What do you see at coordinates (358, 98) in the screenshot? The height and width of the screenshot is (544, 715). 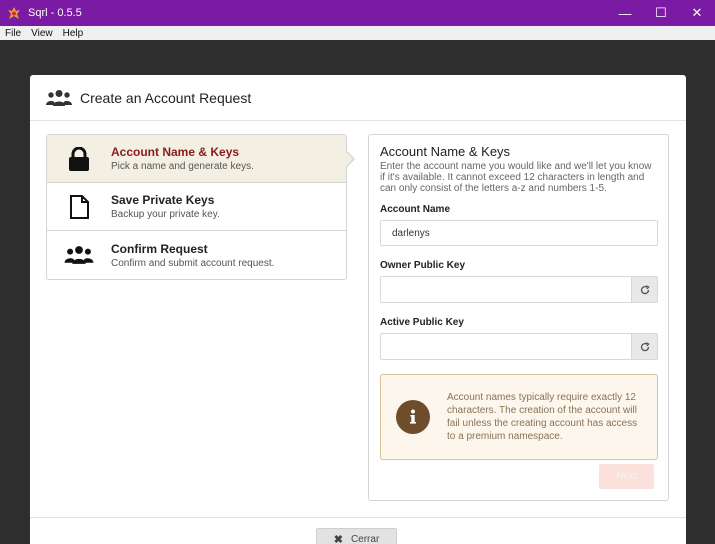 I see `modal-header: Create an Account Request` at bounding box center [358, 98].